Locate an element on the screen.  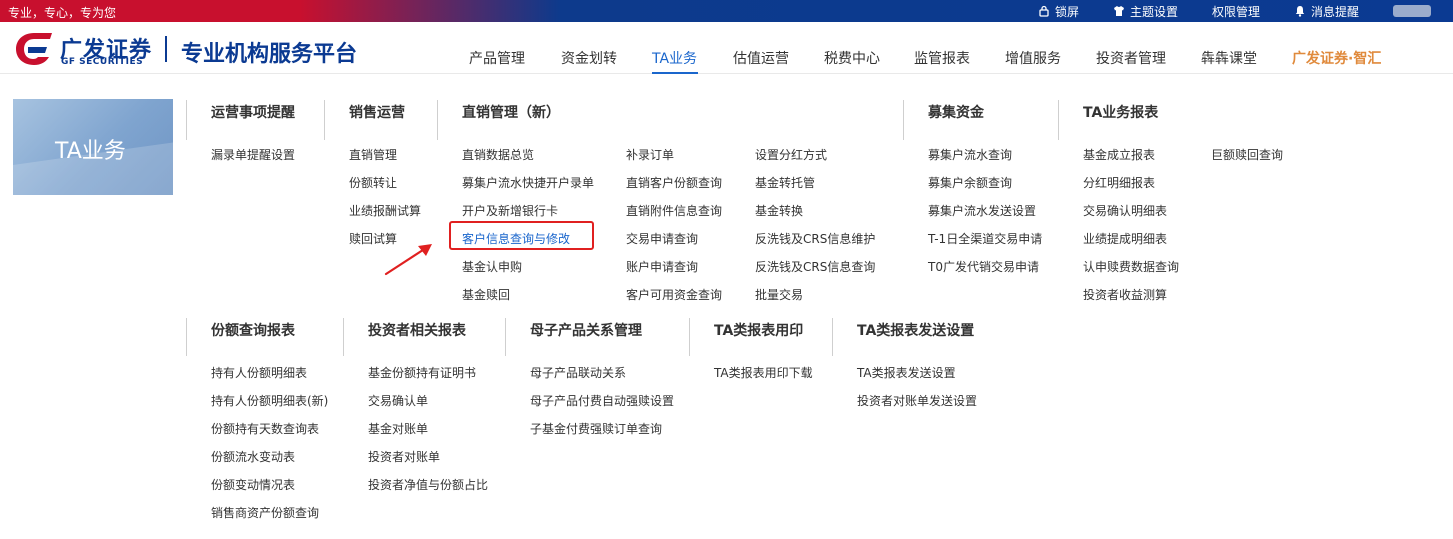
platform-title: 专业机构服务平台 is located at coordinates (269, 54).